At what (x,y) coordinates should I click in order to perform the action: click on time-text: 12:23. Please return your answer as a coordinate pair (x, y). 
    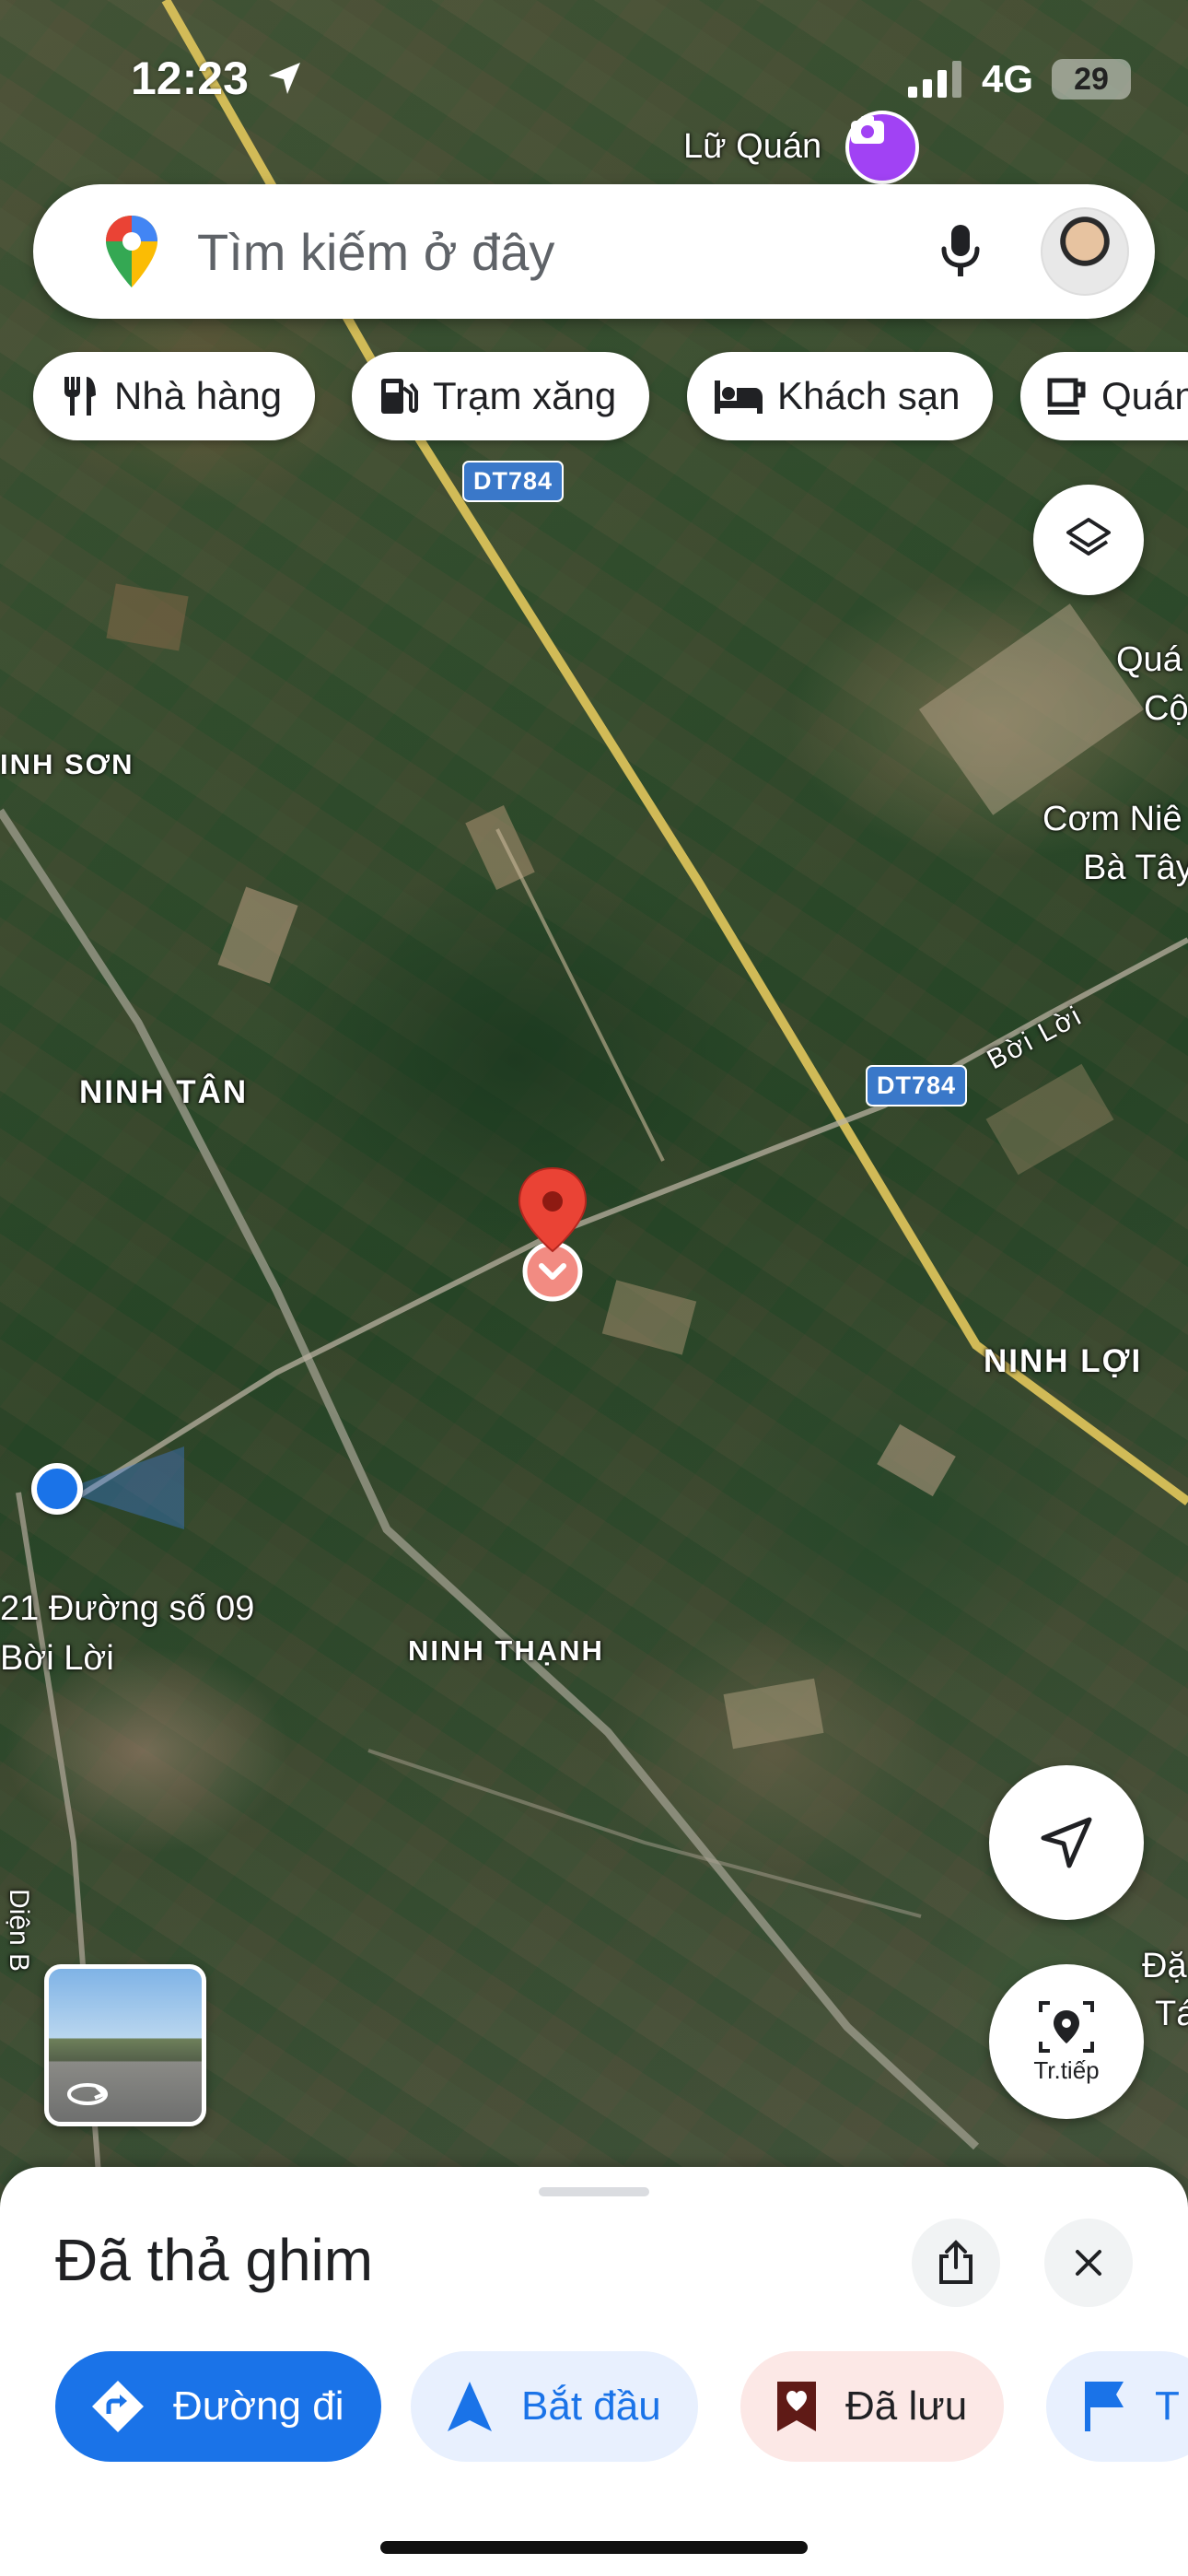
    Looking at the image, I should click on (190, 78).